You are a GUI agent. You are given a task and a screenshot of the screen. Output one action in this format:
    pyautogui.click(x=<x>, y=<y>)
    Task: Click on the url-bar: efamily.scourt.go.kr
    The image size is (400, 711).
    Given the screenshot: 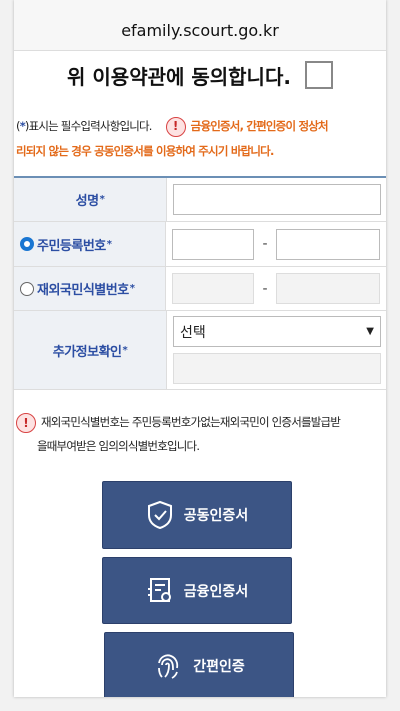 What is the action you would take?
    pyautogui.click(x=200, y=30)
    